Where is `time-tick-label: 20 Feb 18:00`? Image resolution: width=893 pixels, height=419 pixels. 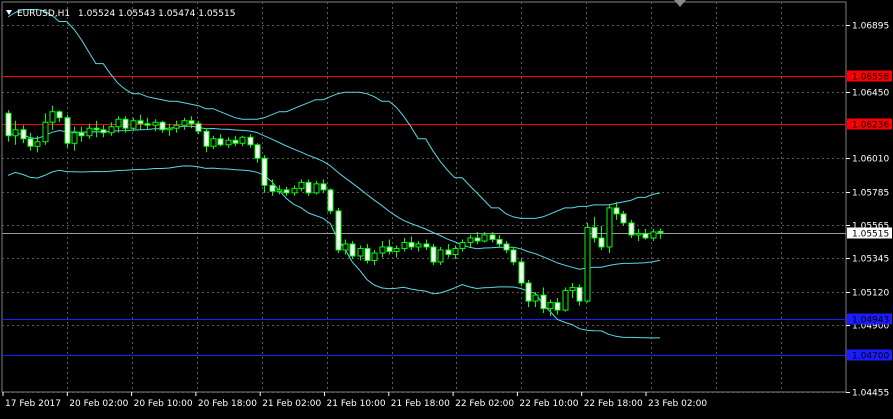 time-tick-label: 20 Feb 18:00 is located at coordinates (227, 404).